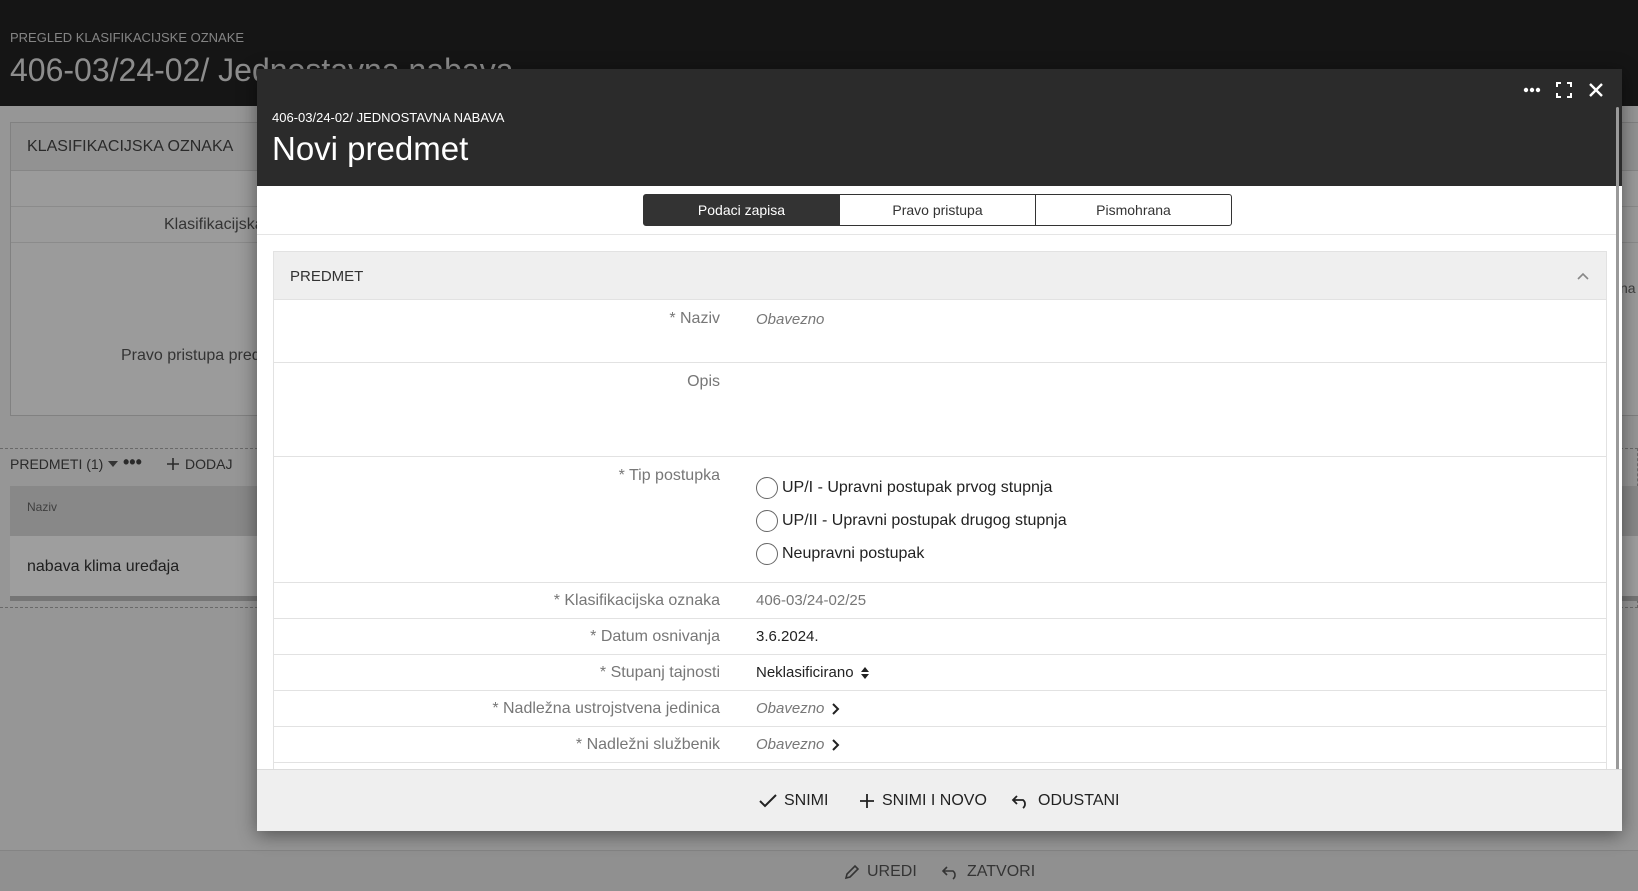 The image size is (1638, 891). What do you see at coordinates (806, 800) in the screenshot?
I see `save-button-label: SNIMI` at bounding box center [806, 800].